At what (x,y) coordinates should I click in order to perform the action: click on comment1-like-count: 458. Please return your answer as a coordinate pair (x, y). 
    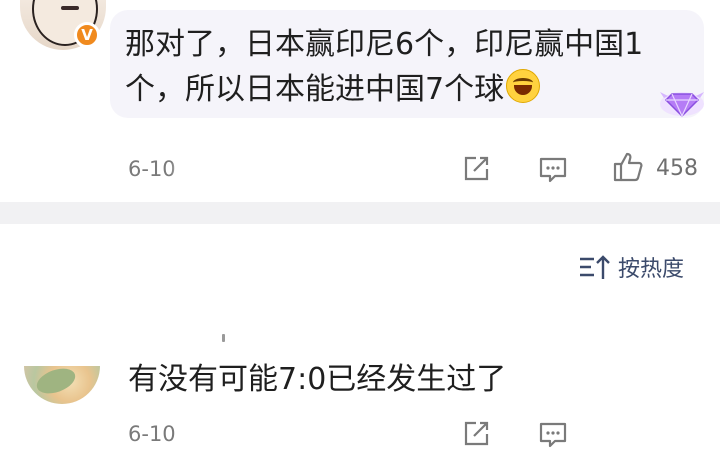
    Looking at the image, I should click on (677, 168).